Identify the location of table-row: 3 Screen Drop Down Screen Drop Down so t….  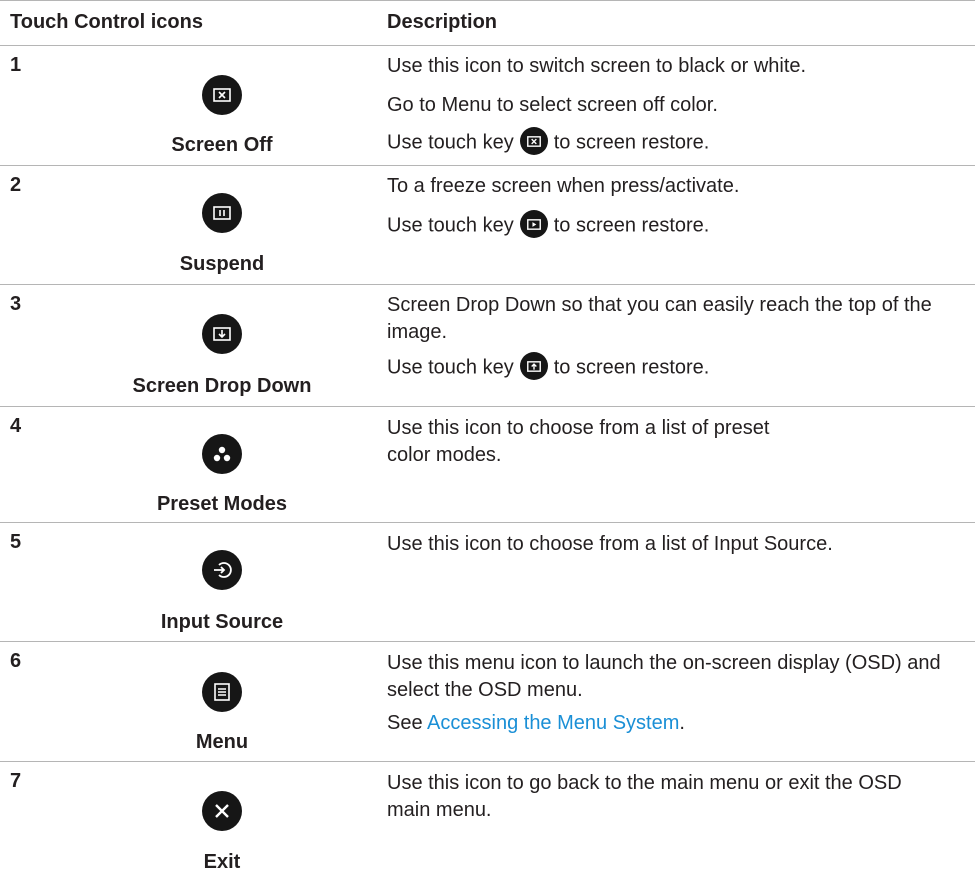
(487, 346).